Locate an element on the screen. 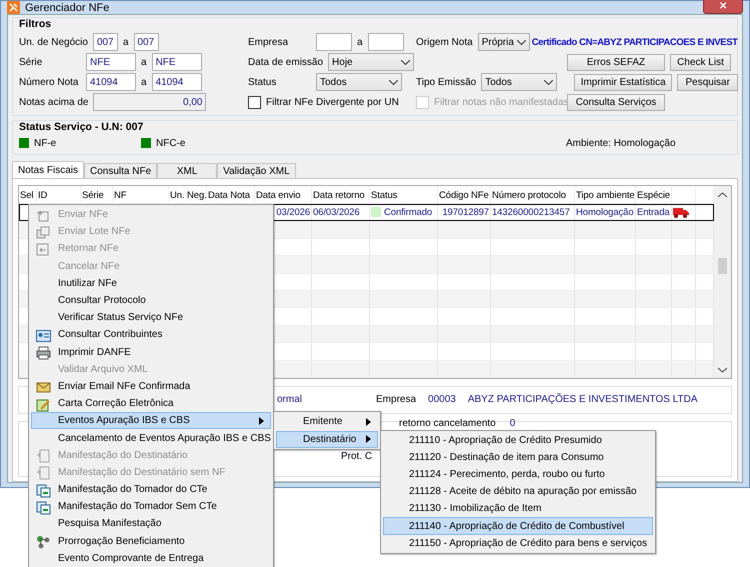 The width and height of the screenshot is (750, 567). secondary-button: Check List is located at coordinates (700, 62).